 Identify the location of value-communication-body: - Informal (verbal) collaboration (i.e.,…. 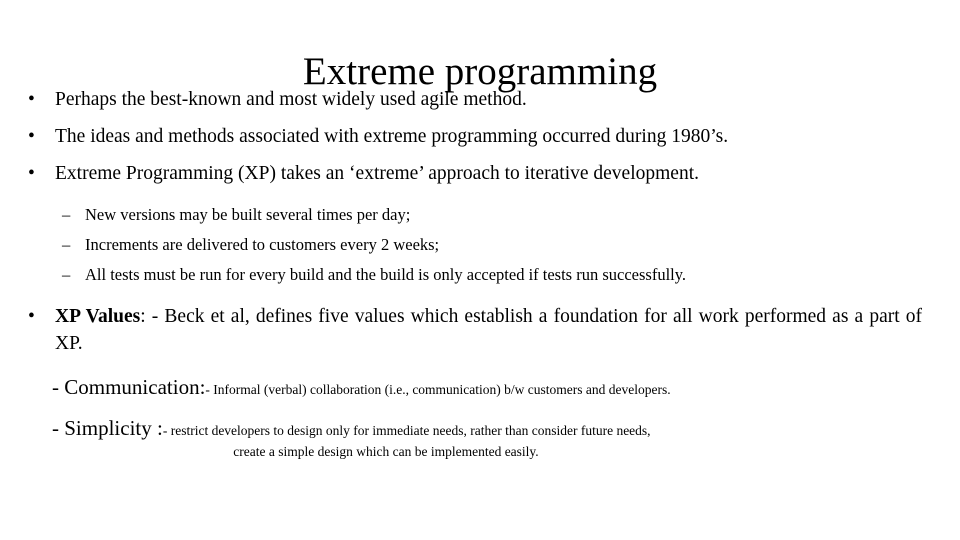
(438, 389).